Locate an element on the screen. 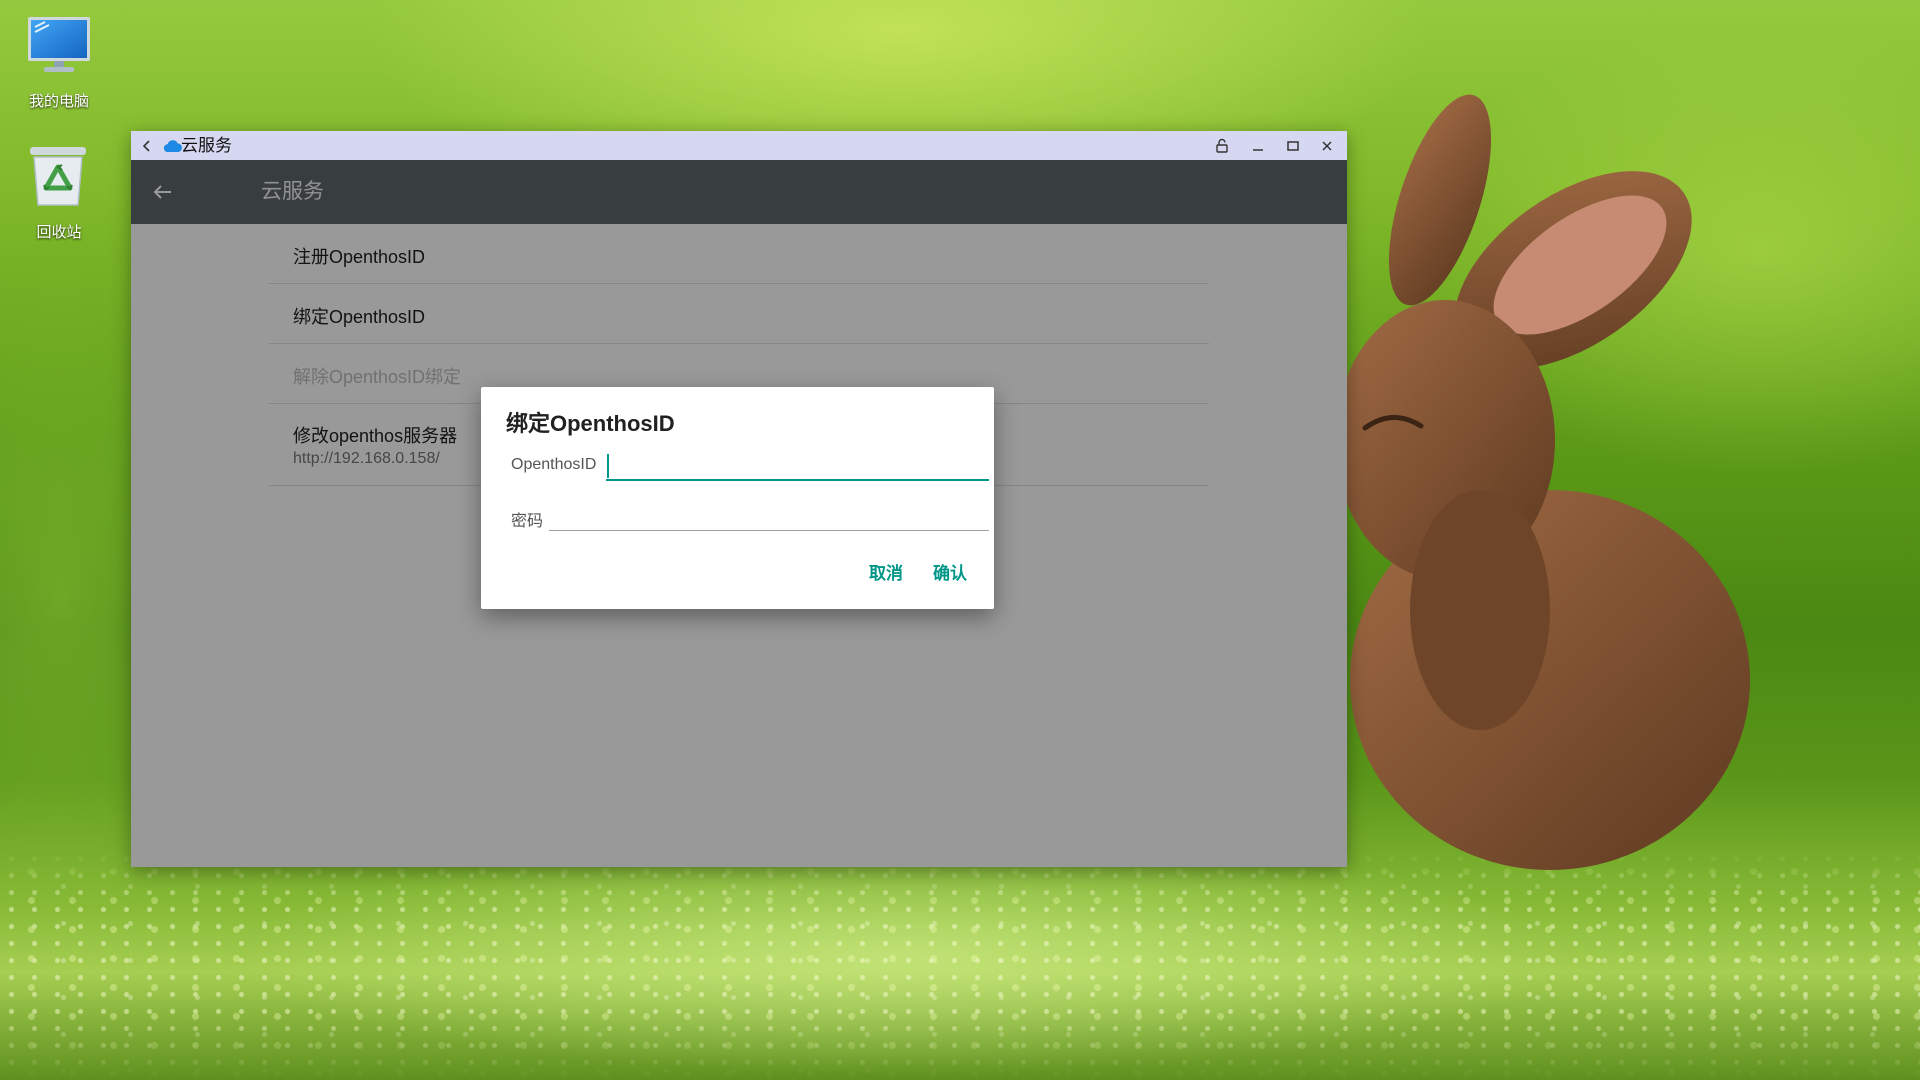 The height and width of the screenshot is (1080, 1920). desktop-icon-my-computer: 我的电脑 is located at coordinates (59, 56).